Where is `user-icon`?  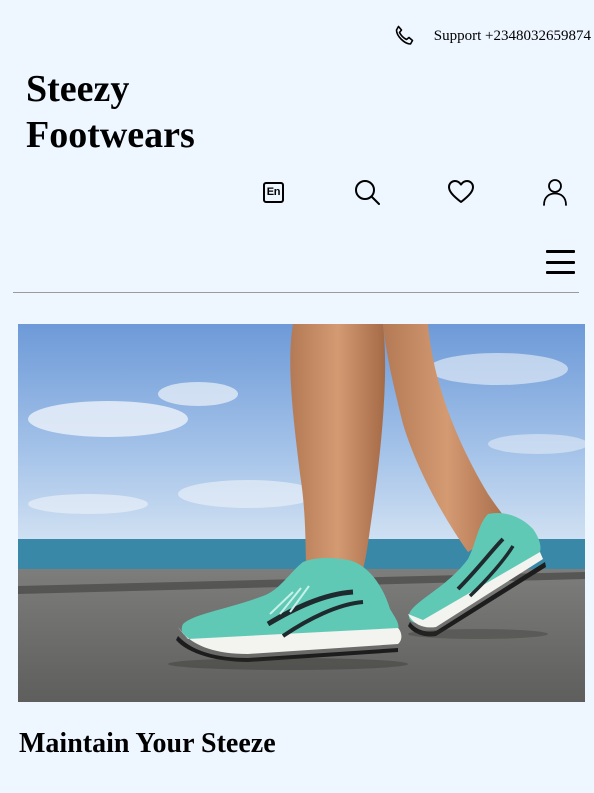 user-icon is located at coordinates (555, 192).